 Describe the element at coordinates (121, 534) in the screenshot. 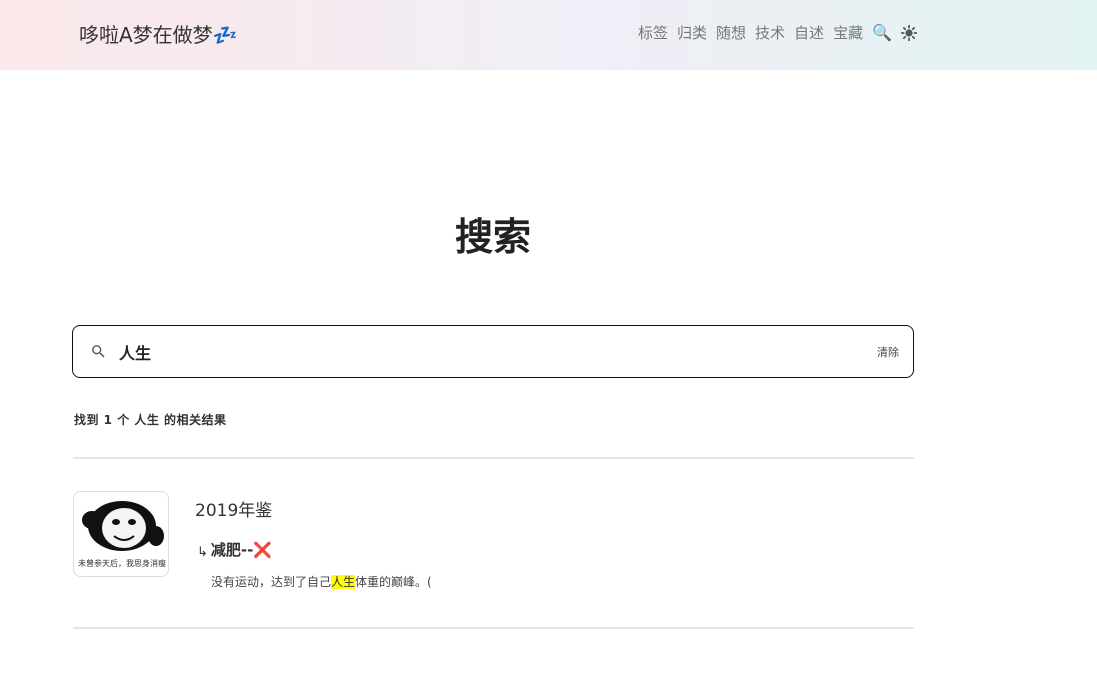

I see `result-thumbnail: 未曾参天后，我思身消瘦` at that location.